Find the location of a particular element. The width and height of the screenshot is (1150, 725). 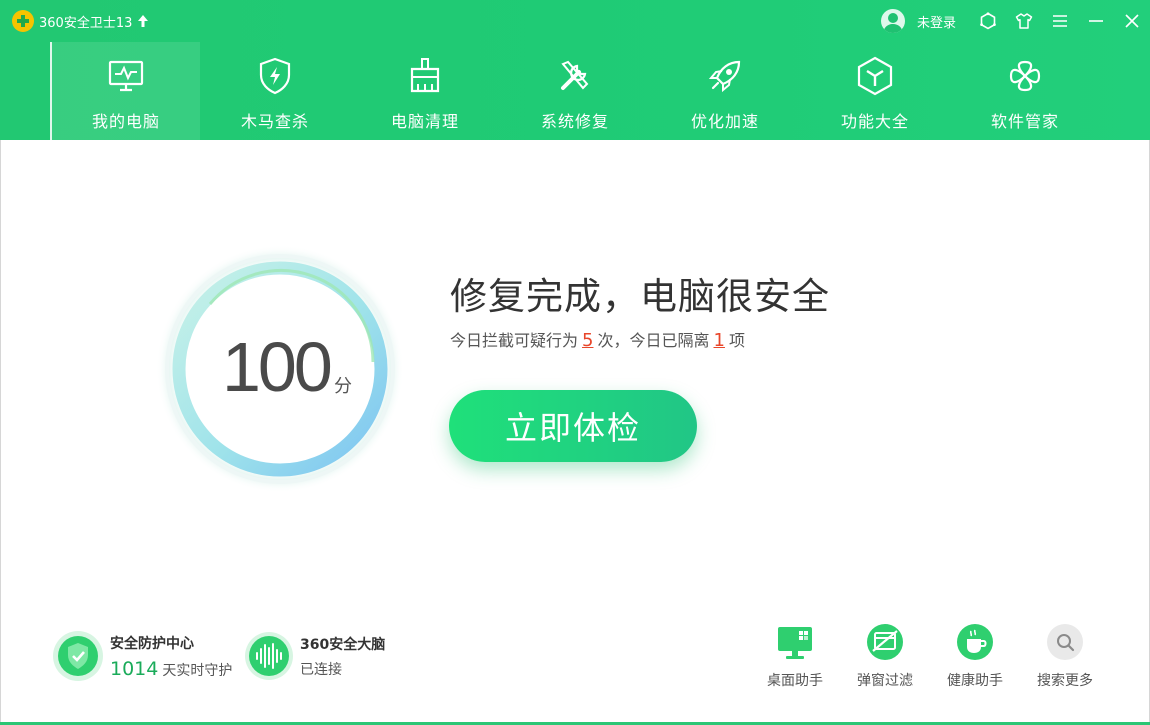

user-icon is located at coordinates (892, 23).